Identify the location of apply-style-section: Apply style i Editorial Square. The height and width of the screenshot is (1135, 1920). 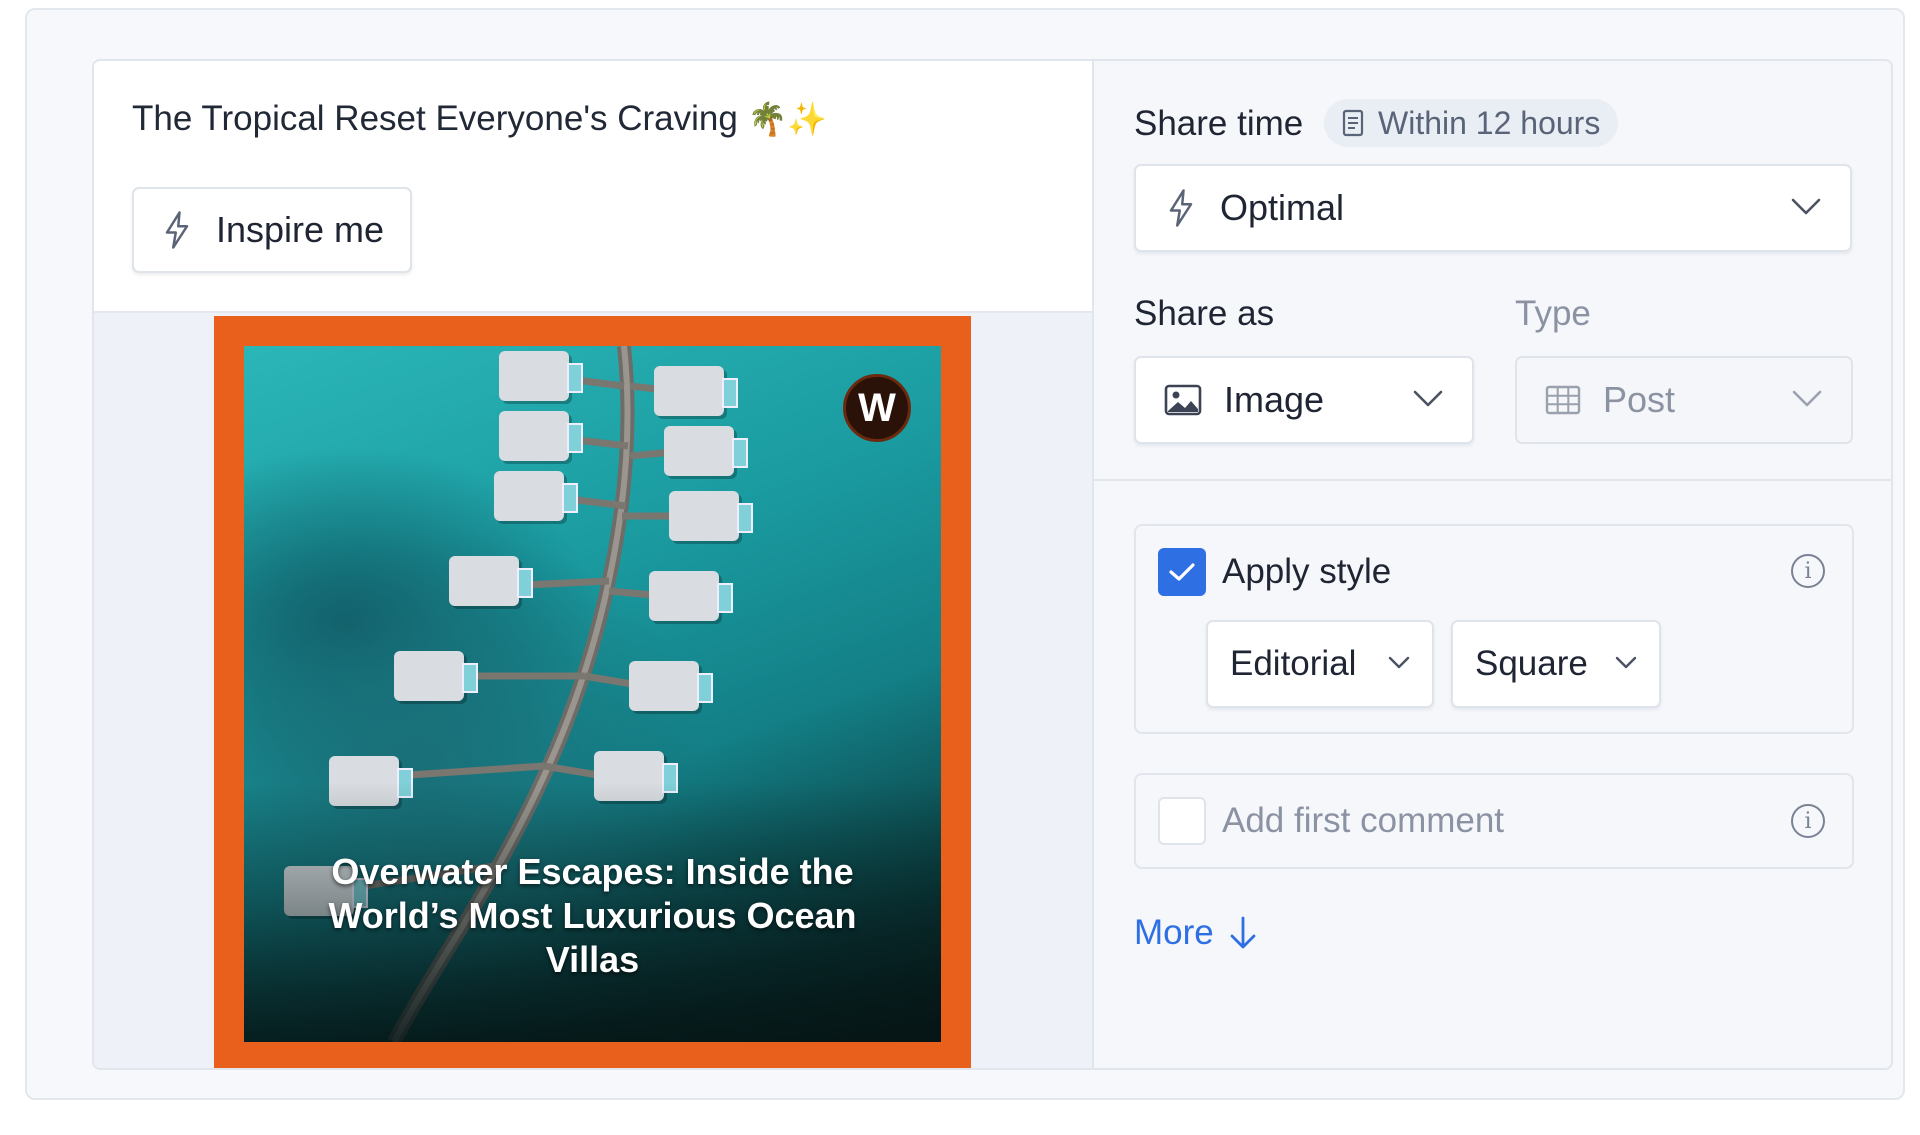
(1494, 629).